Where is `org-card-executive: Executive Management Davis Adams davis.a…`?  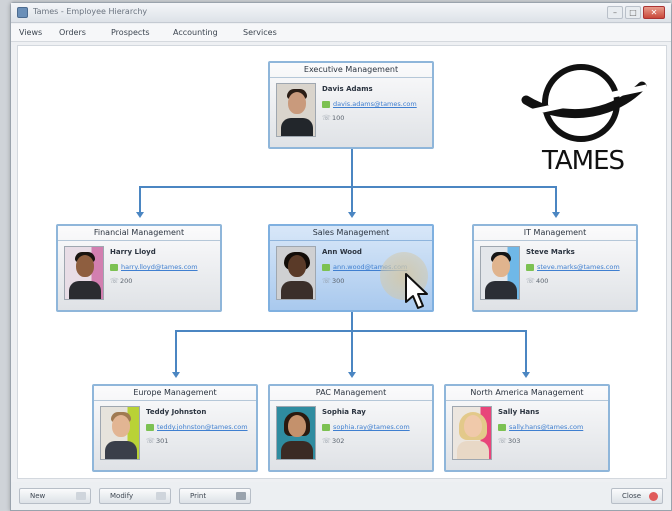
org-card-executive: Executive Management Davis Adams davis.a… is located at coordinates (351, 105).